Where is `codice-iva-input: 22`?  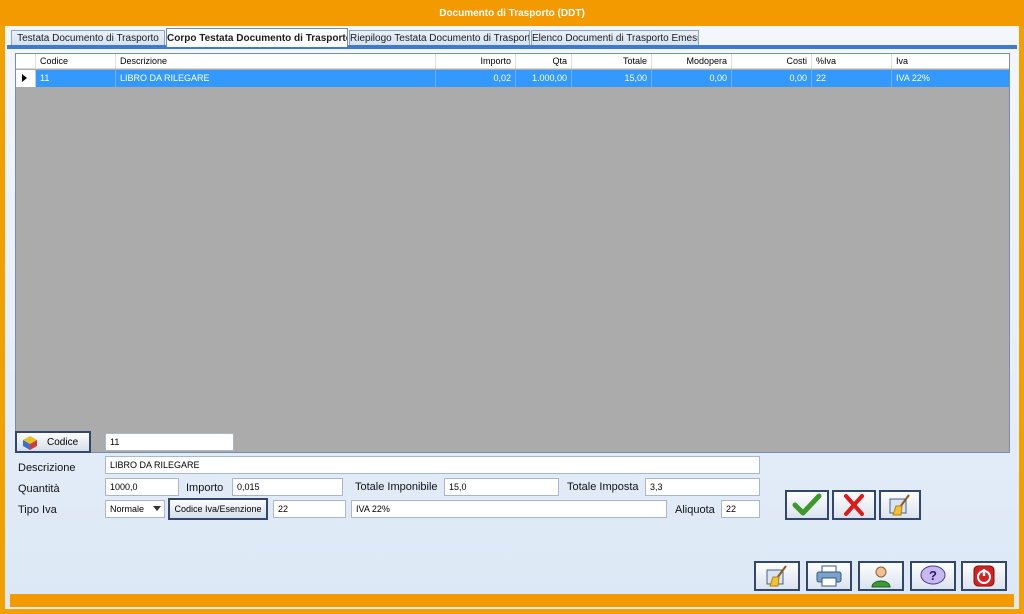
codice-iva-input: 22 is located at coordinates (309, 509).